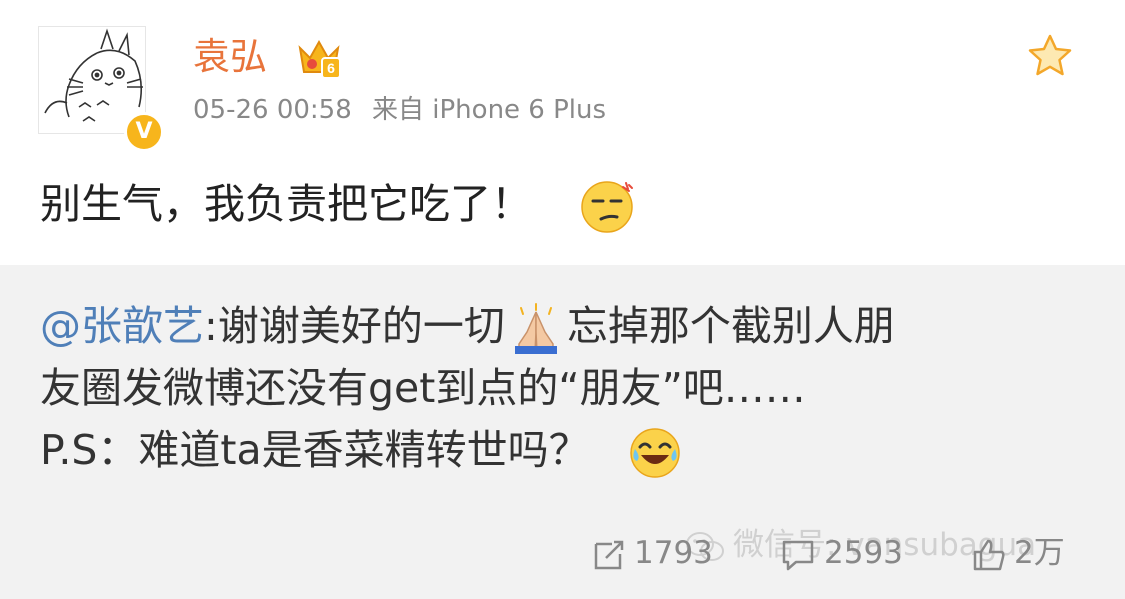 The width and height of the screenshot is (1125, 599). I want to click on post-time: 05-26 00:58, so click(272, 110).